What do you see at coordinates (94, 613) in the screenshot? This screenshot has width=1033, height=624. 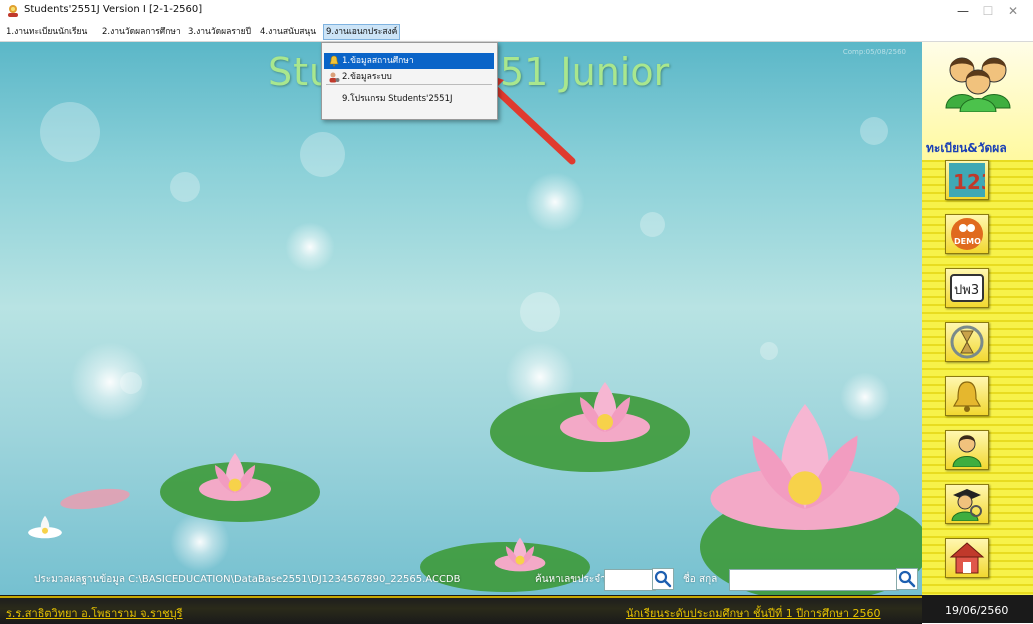 I see `school-name: ร.ร.สาธิตวิทยา อ.โพธาราม จ.ราชบุรี` at bounding box center [94, 613].